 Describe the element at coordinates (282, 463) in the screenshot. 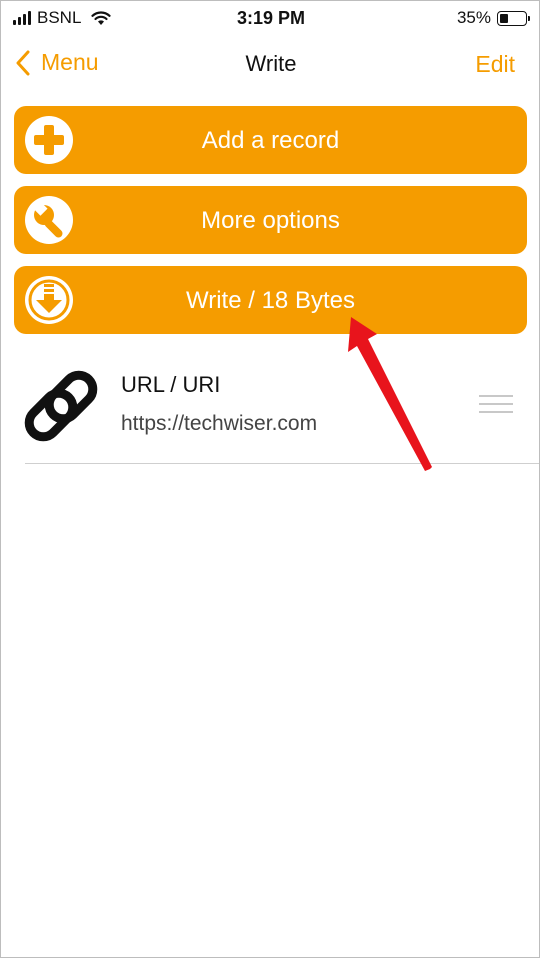

I see `row-divider` at that location.